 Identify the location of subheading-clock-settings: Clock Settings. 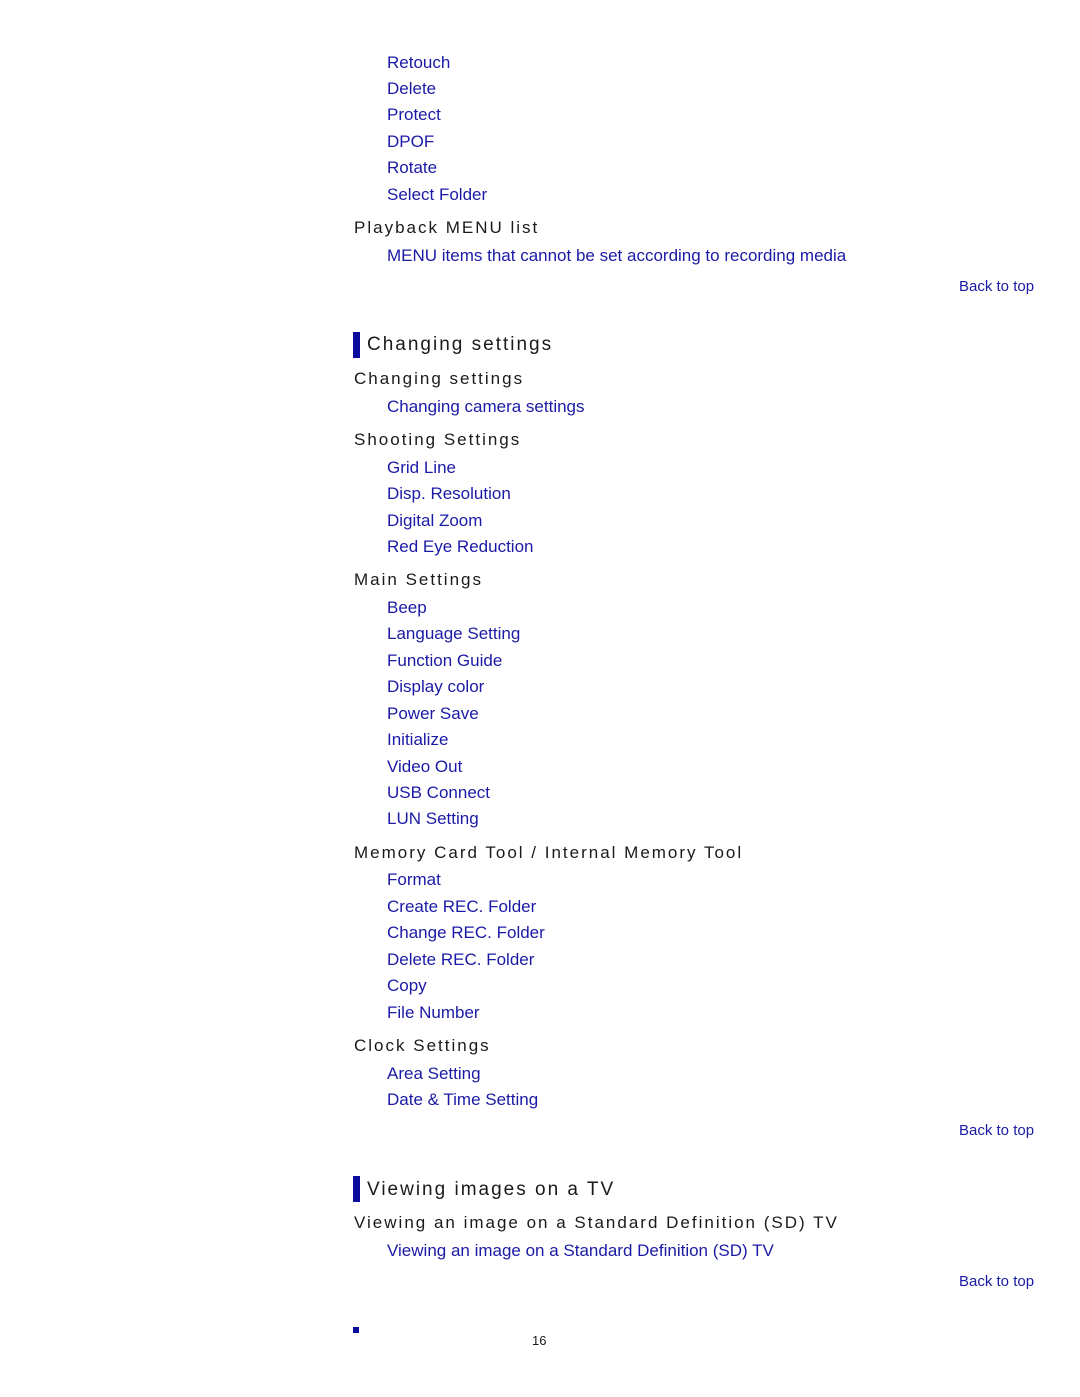
(422, 1045).